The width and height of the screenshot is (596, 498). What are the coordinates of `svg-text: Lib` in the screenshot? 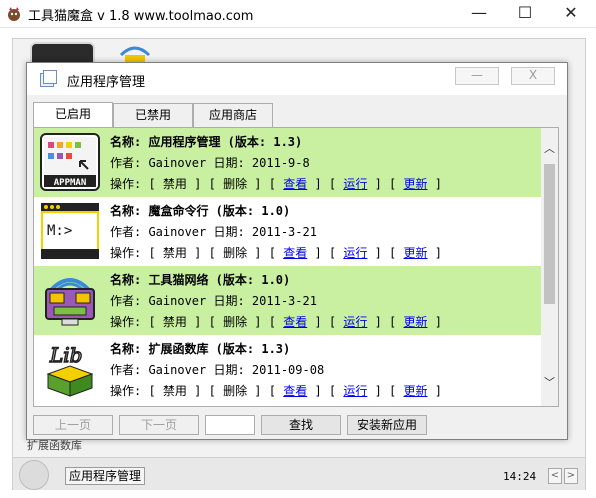 It's located at (65, 355).